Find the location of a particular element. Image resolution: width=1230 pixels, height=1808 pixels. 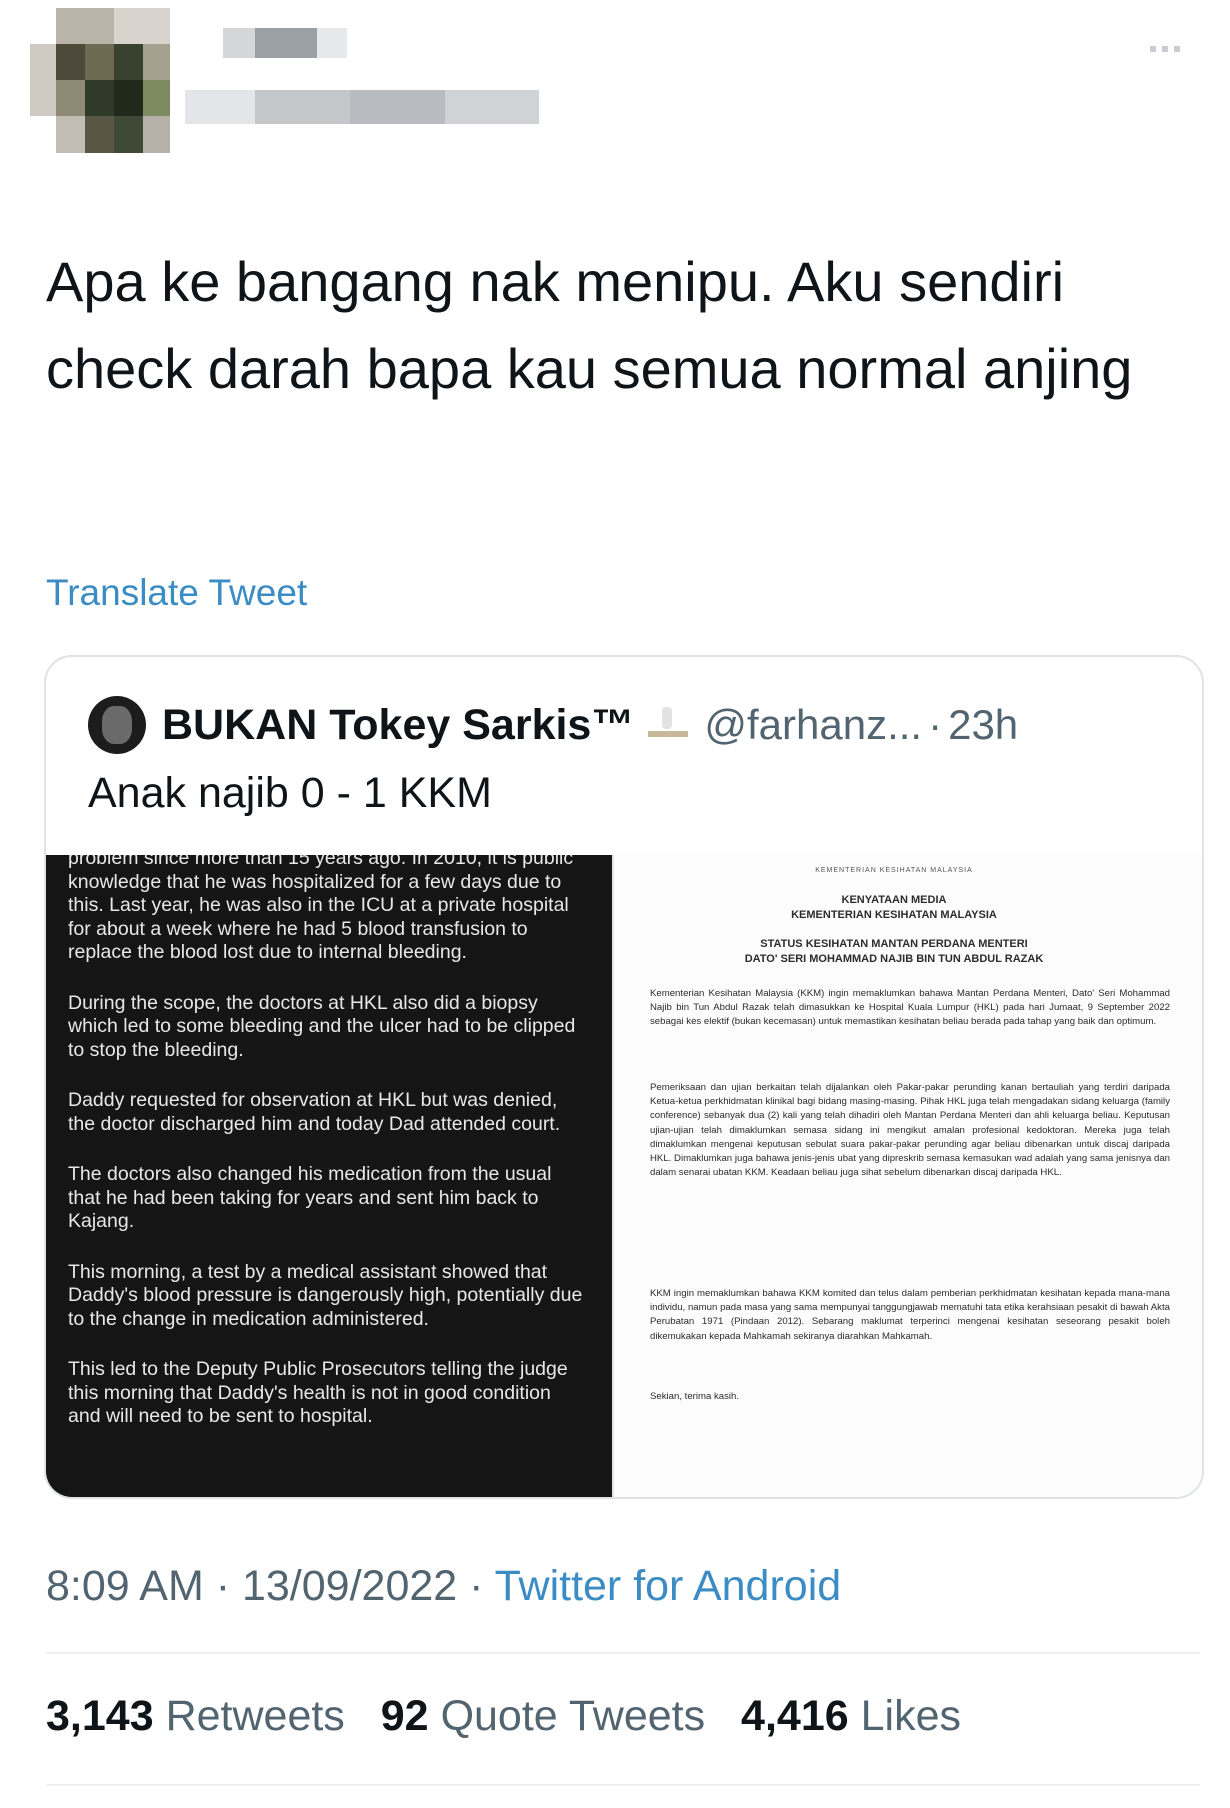

author-avatar is located at coordinates (100, 80).